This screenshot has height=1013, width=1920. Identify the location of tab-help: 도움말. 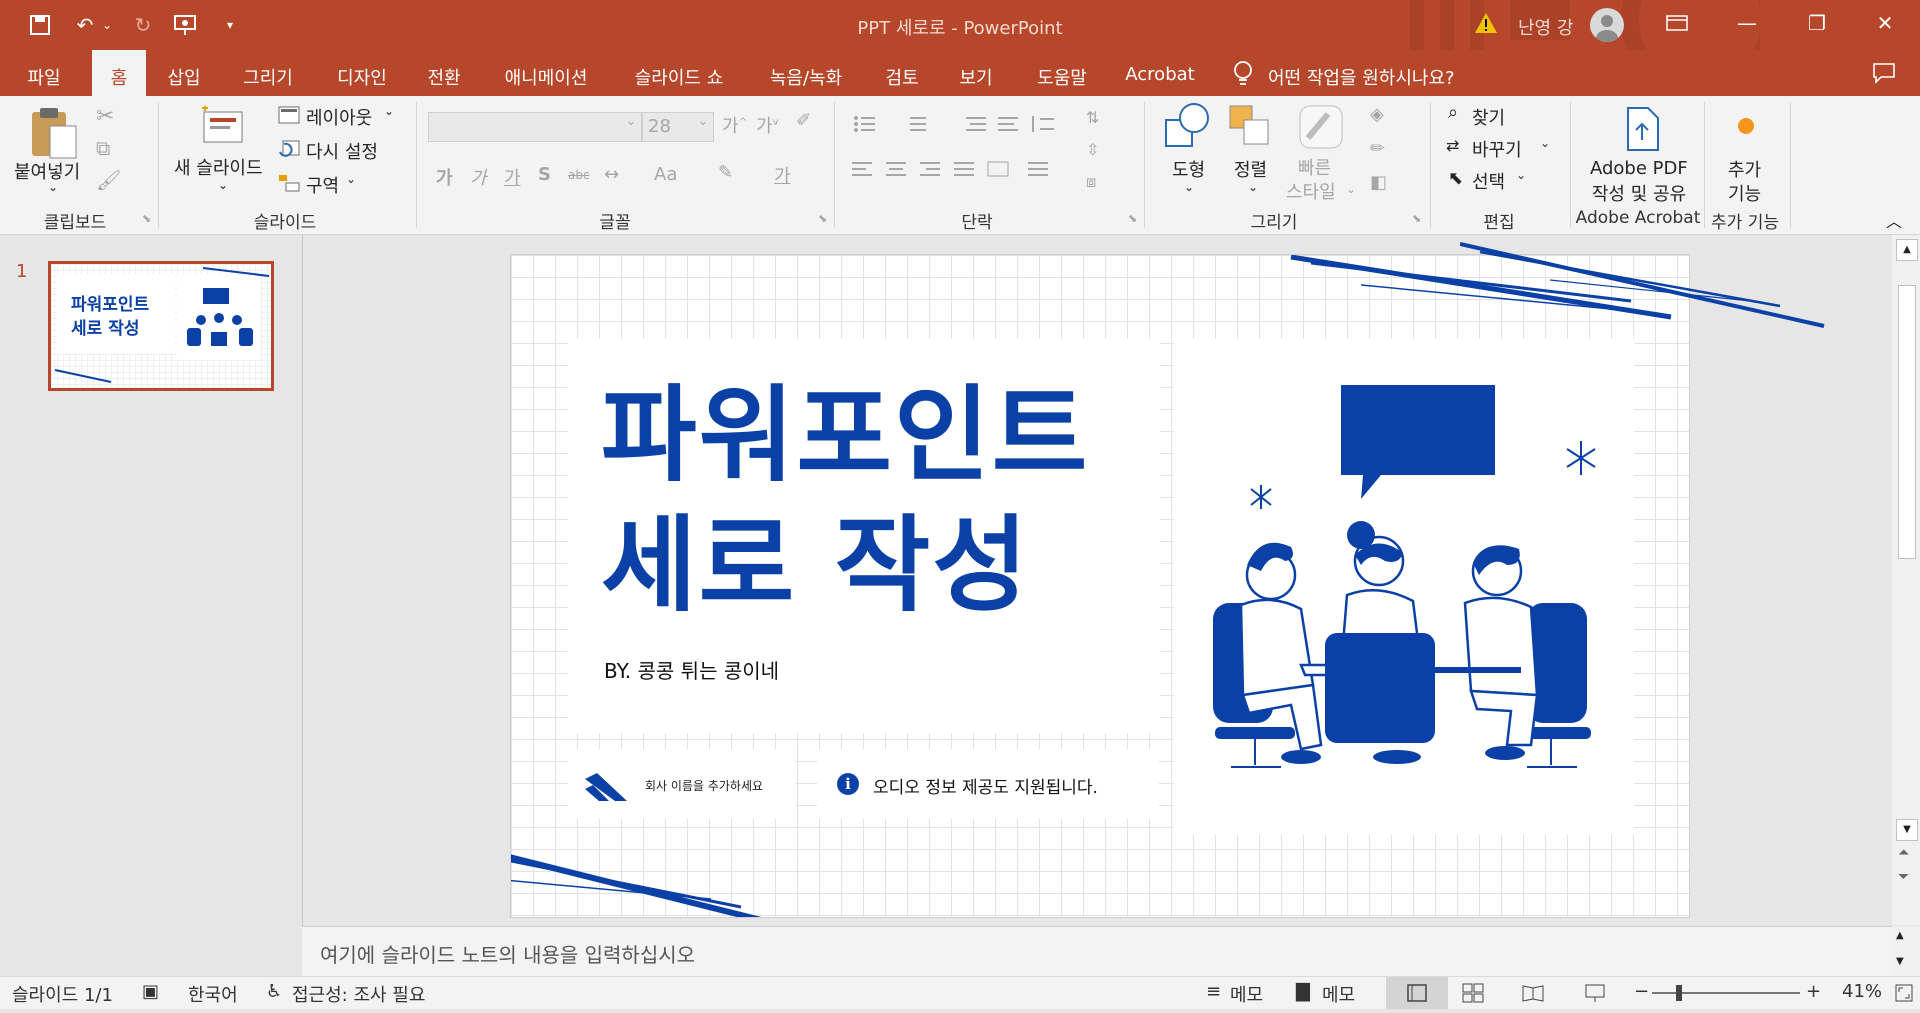
(1062, 78).